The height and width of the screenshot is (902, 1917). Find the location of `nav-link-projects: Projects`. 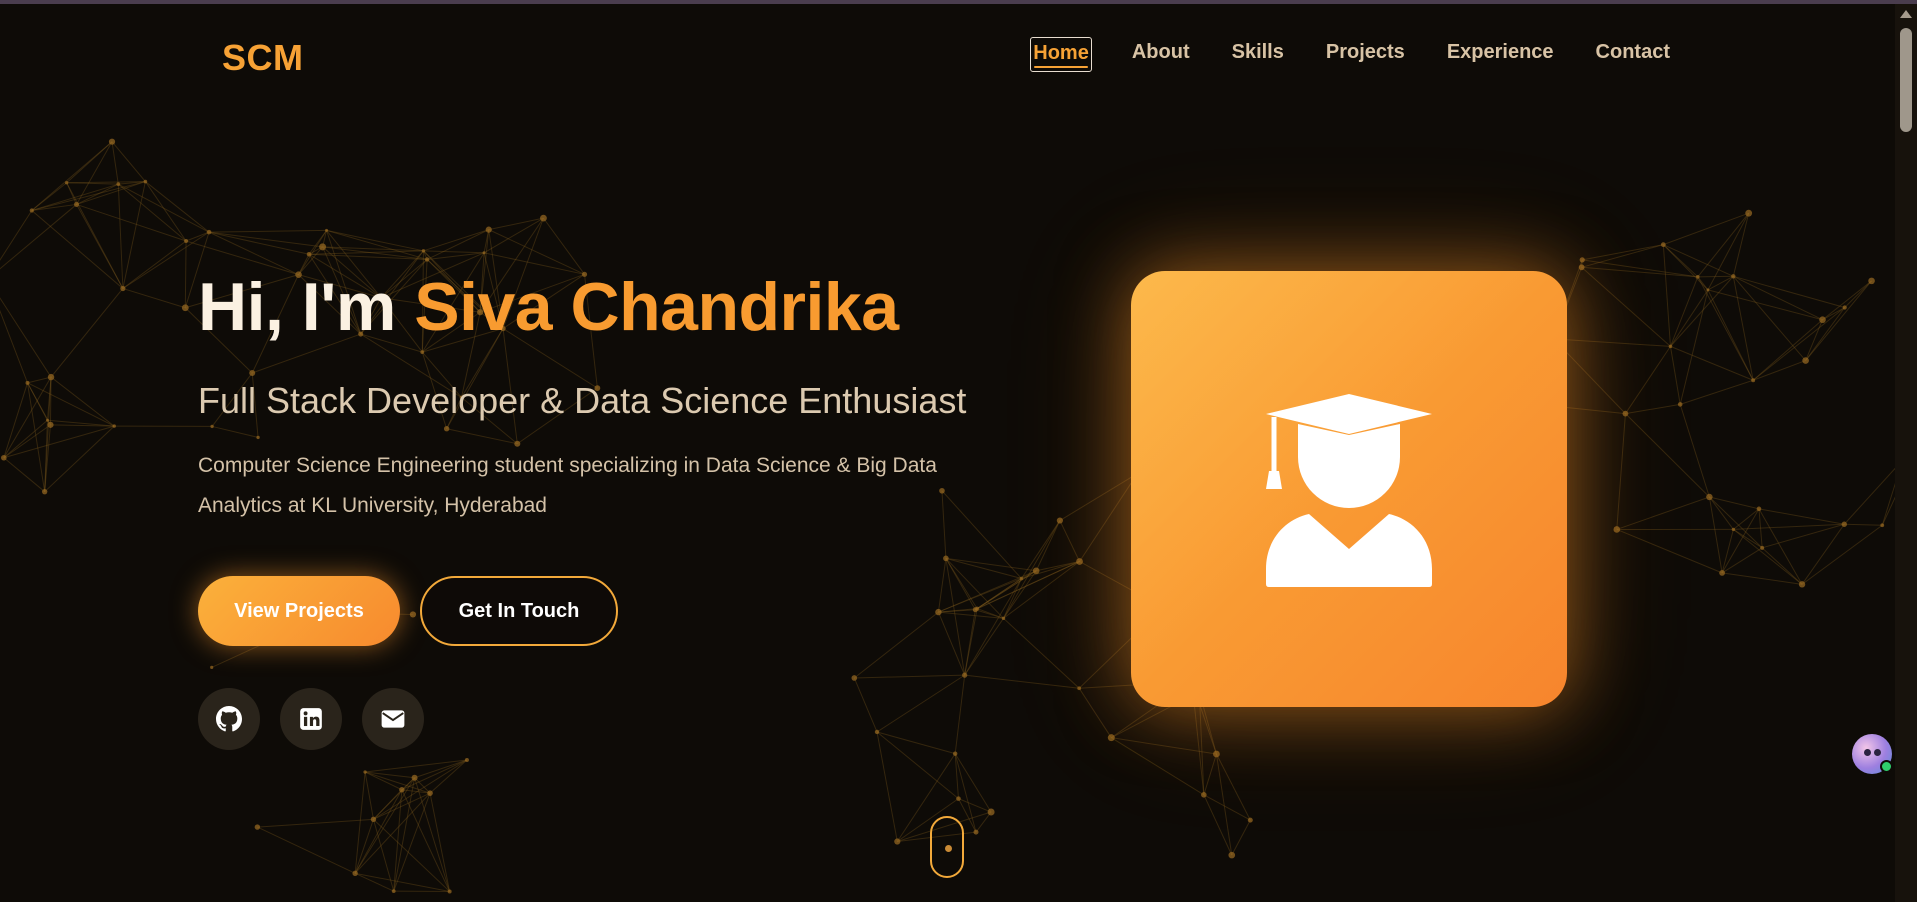

nav-link-projects: Projects is located at coordinates (1365, 54).